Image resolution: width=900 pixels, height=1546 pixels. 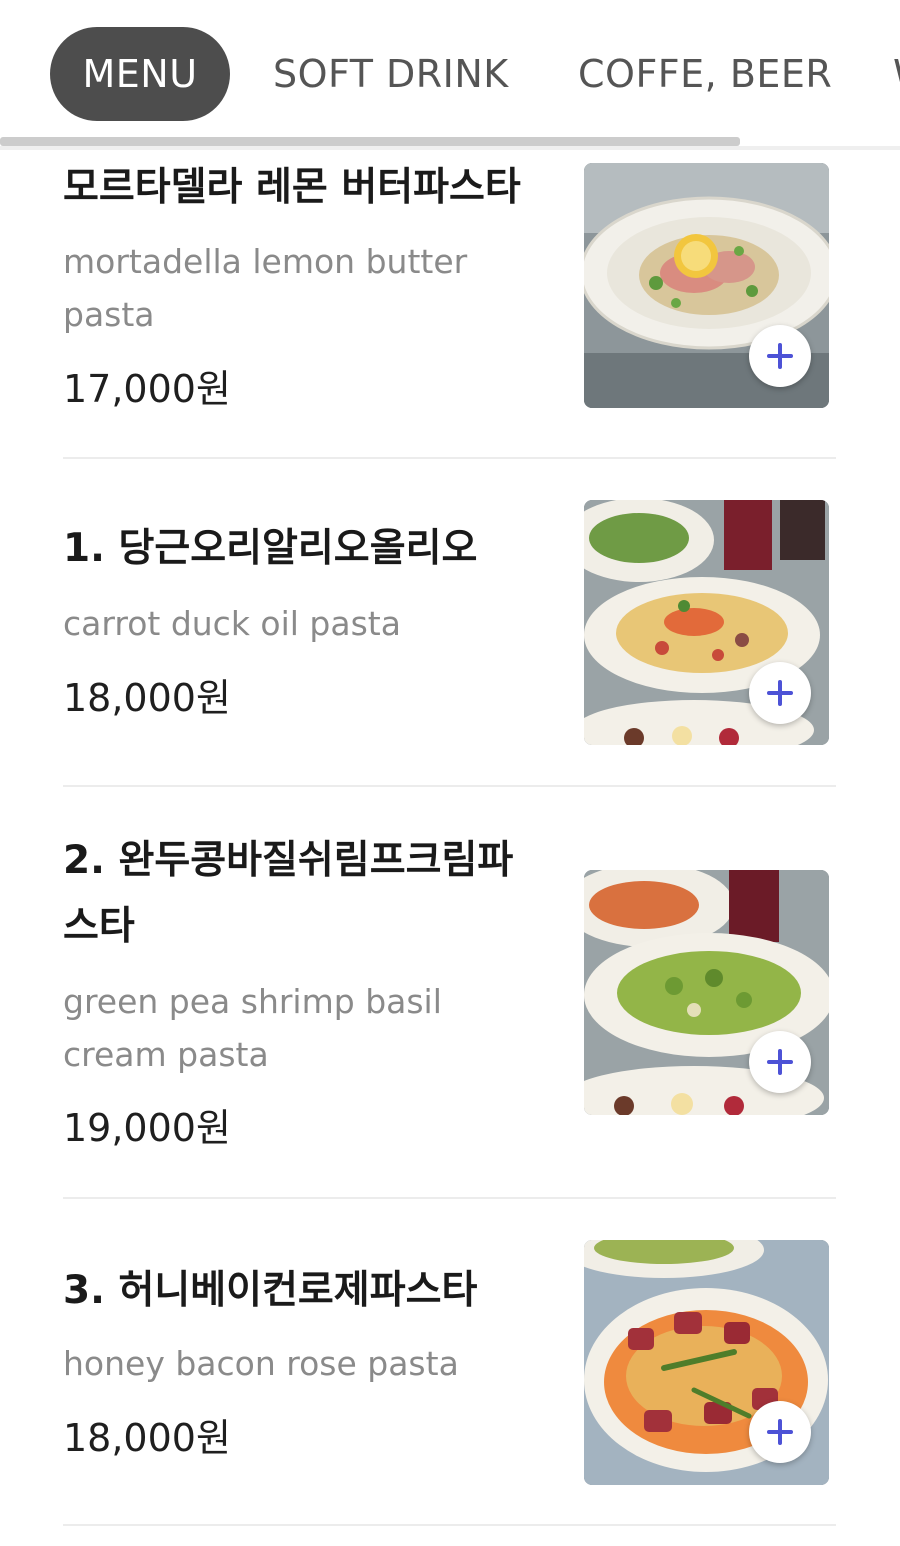 What do you see at coordinates (252, 1028) in the screenshot?
I see `menu-item-description: green pea shrimp basil cream pasta` at bounding box center [252, 1028].